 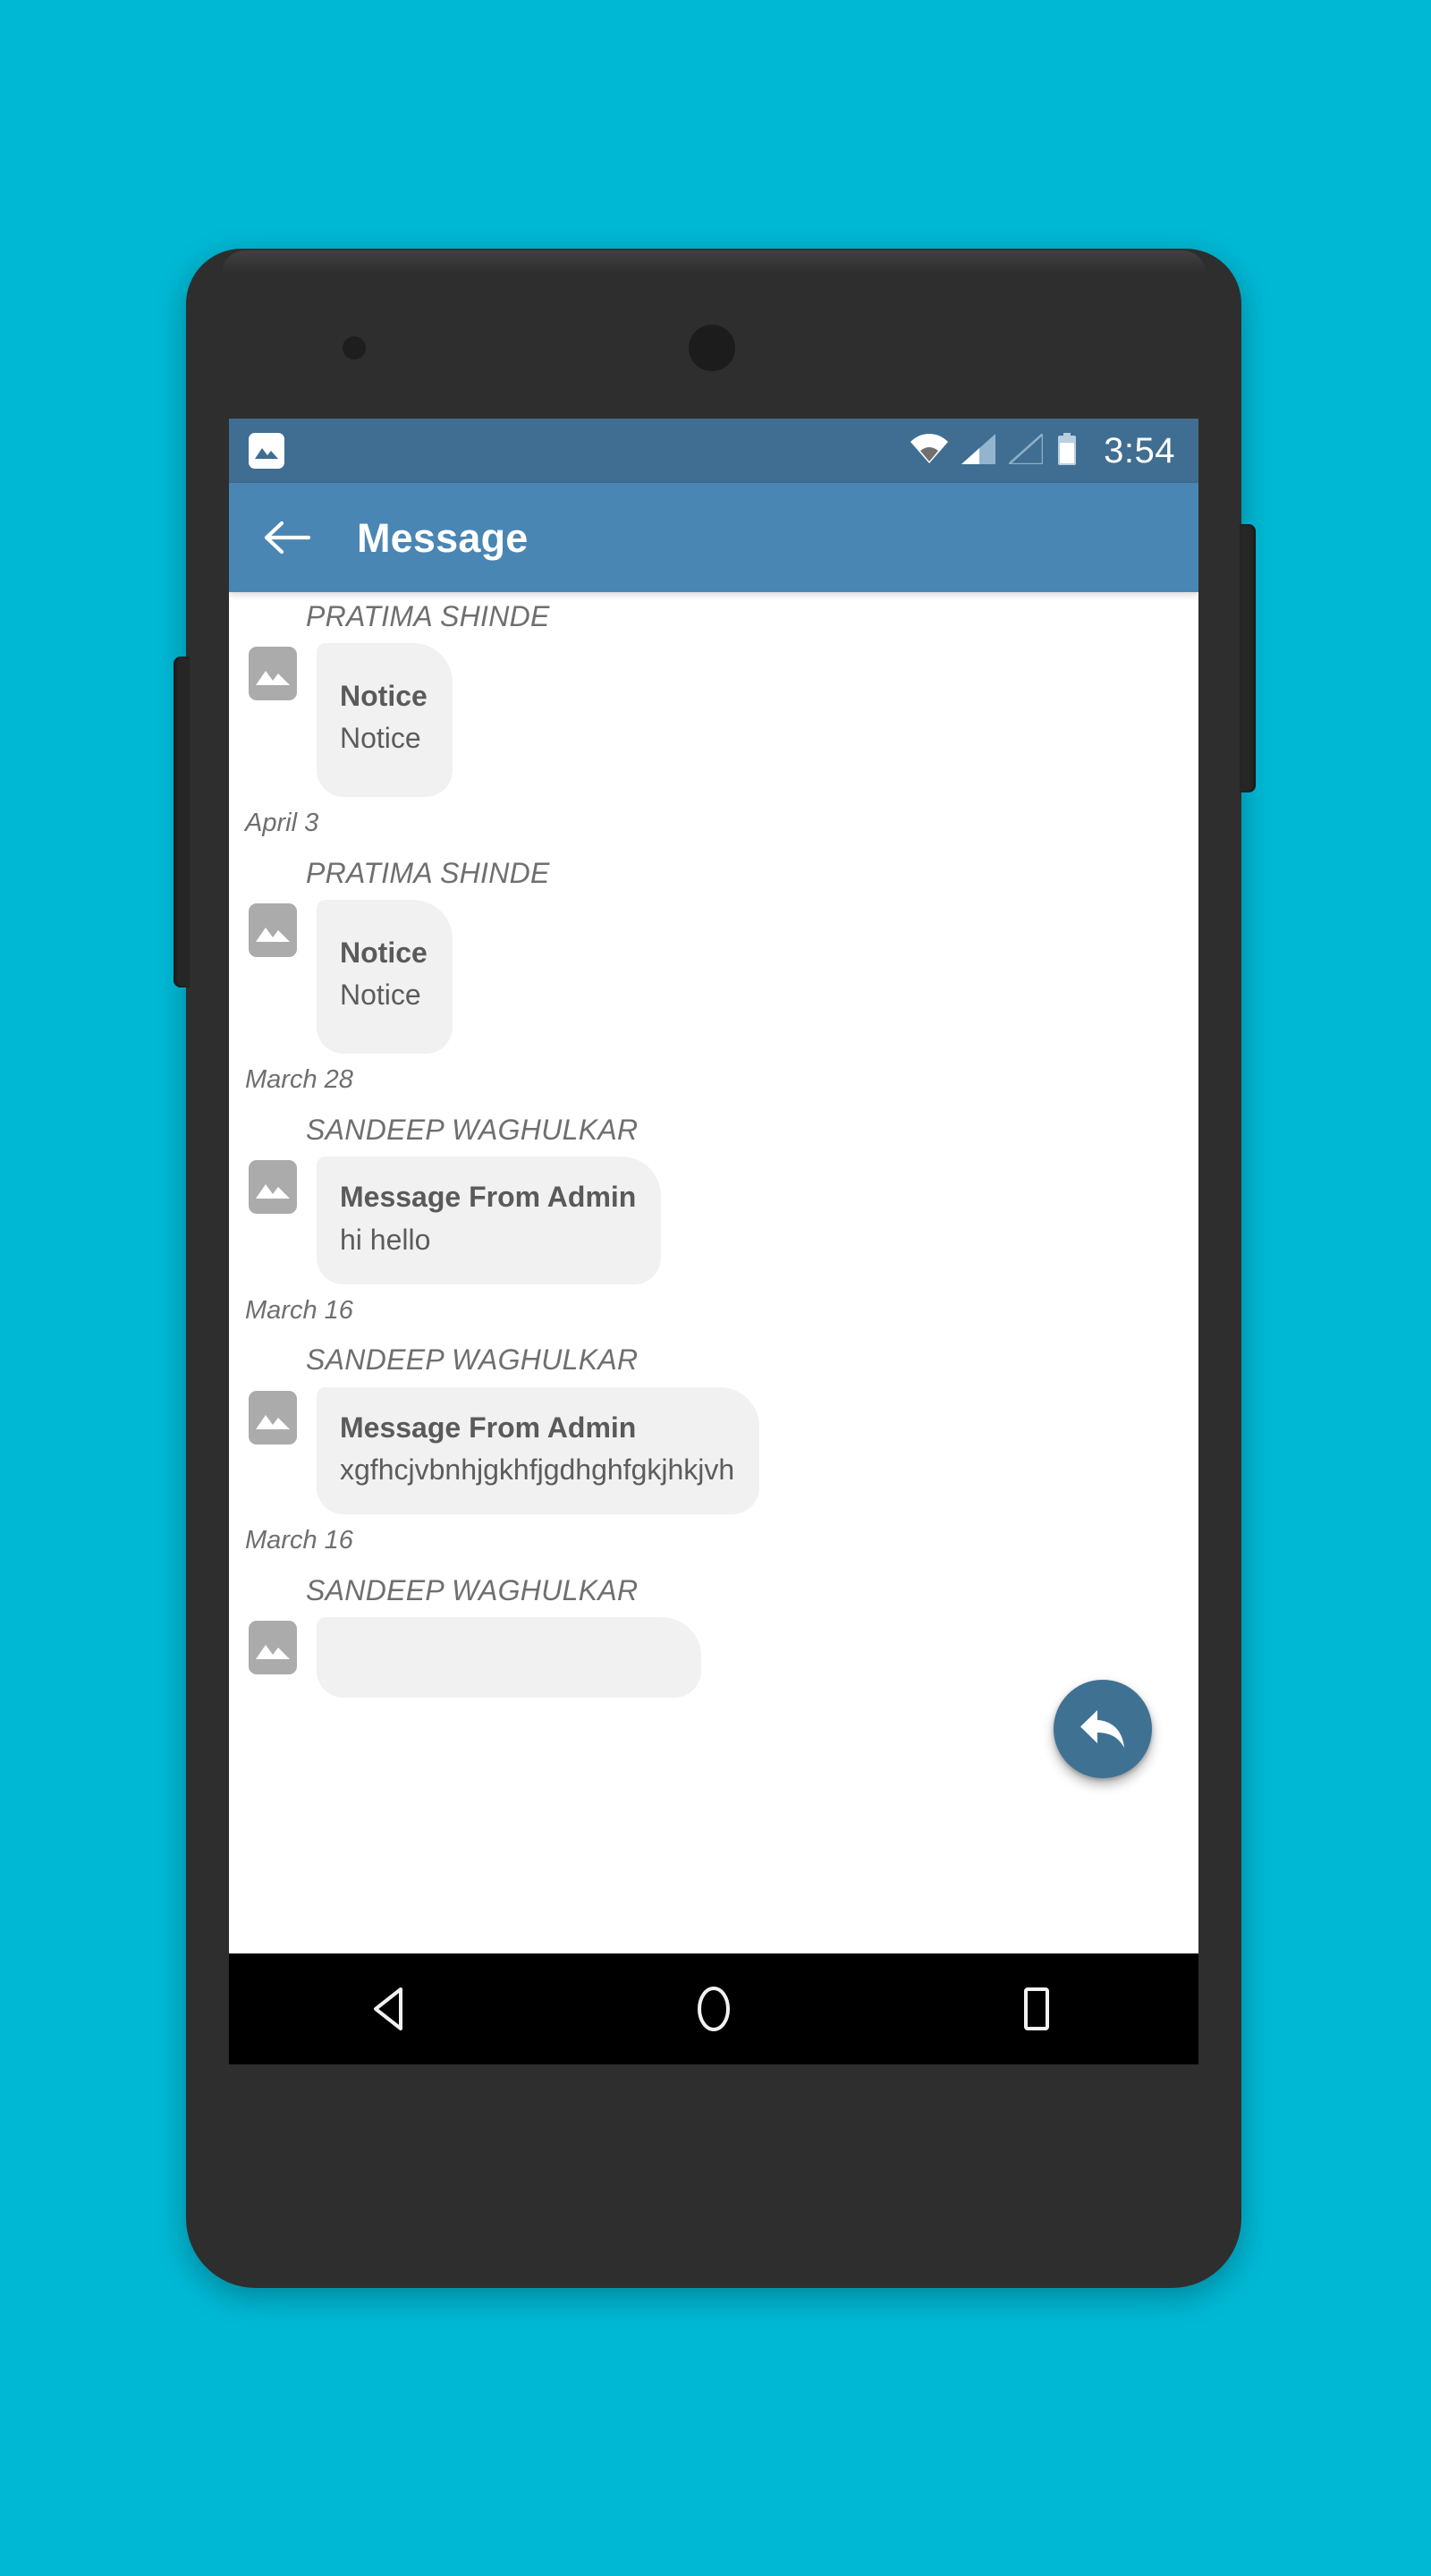 I want to click on signal-bars-icon, so click(x=979, y=451).